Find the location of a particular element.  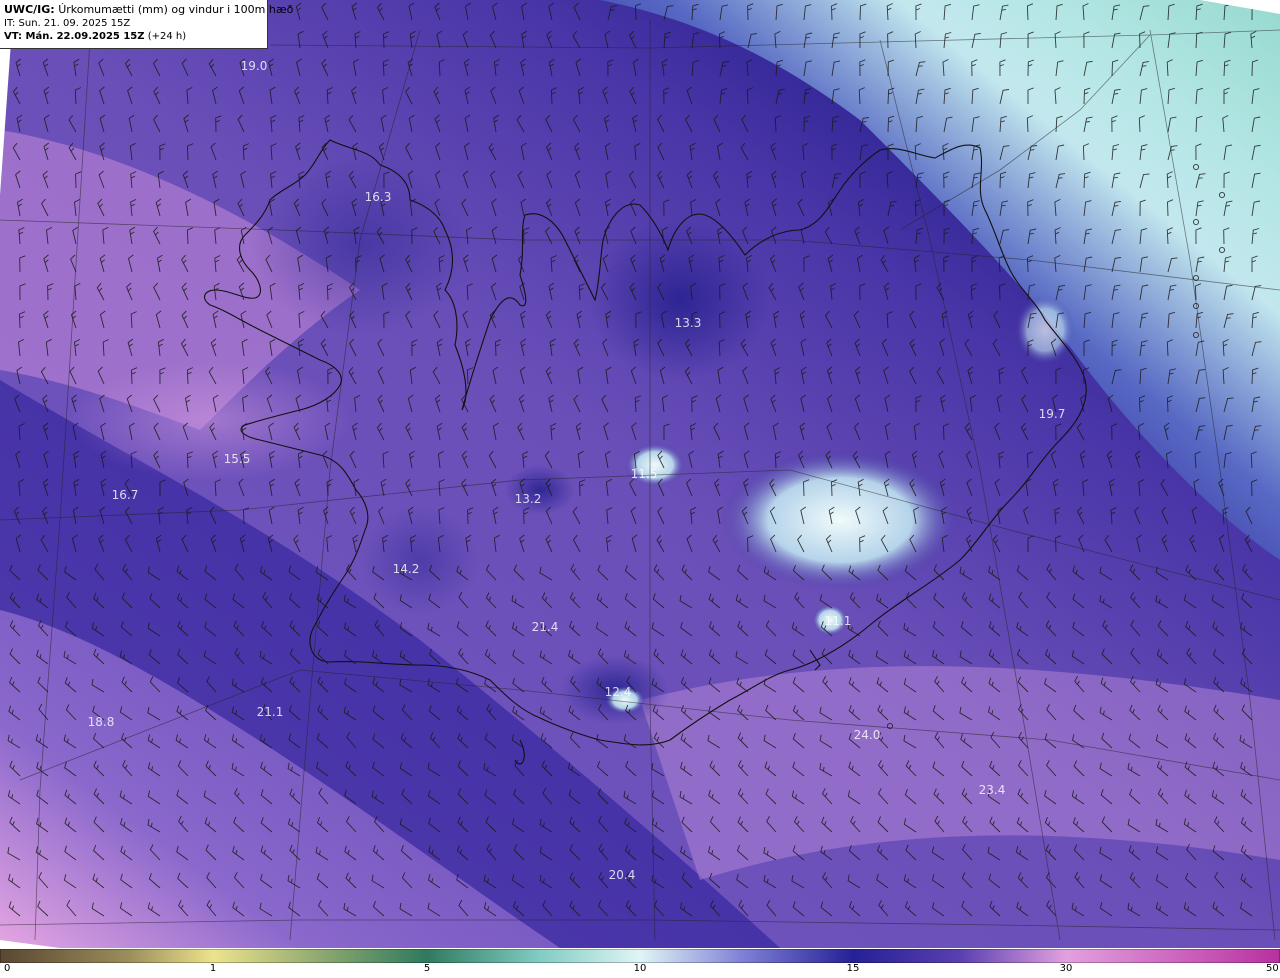

model-name: UWC/IG: is located at coordinates (29, 9).